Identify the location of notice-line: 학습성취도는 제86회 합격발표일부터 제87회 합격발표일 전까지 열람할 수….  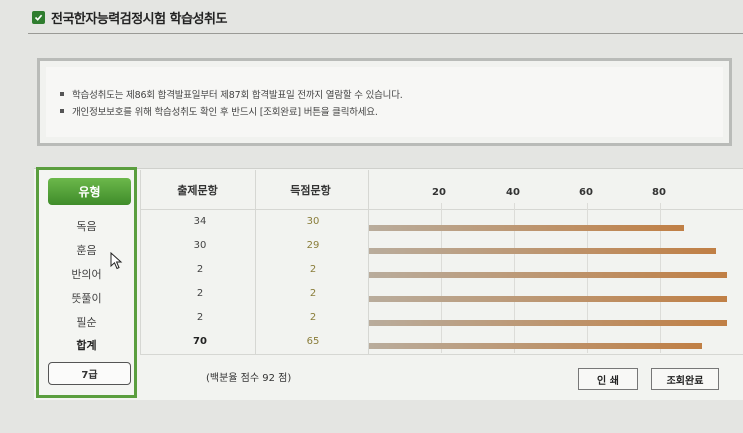
(391, 93).